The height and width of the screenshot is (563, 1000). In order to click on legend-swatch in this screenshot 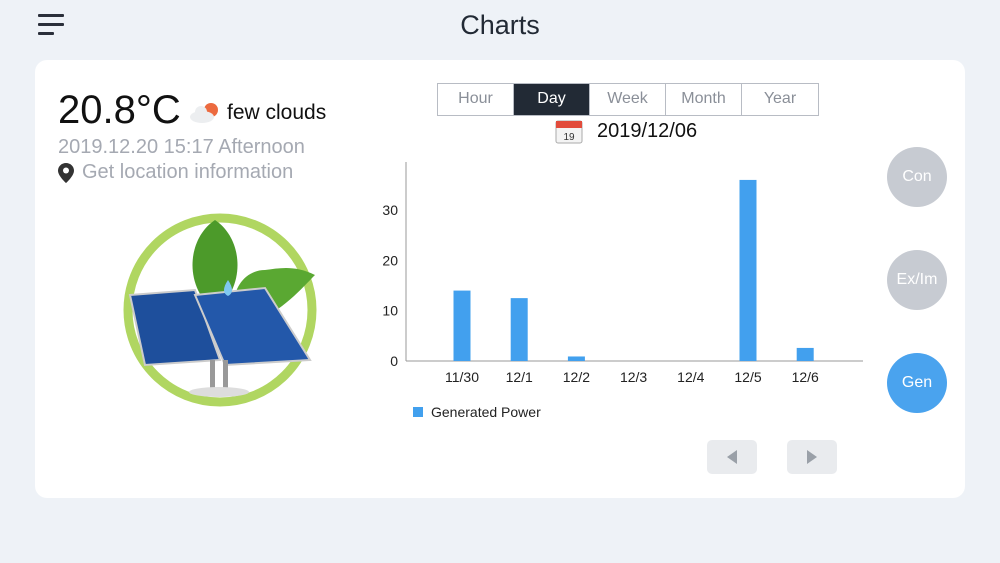, I will do `click(418, 412)`.